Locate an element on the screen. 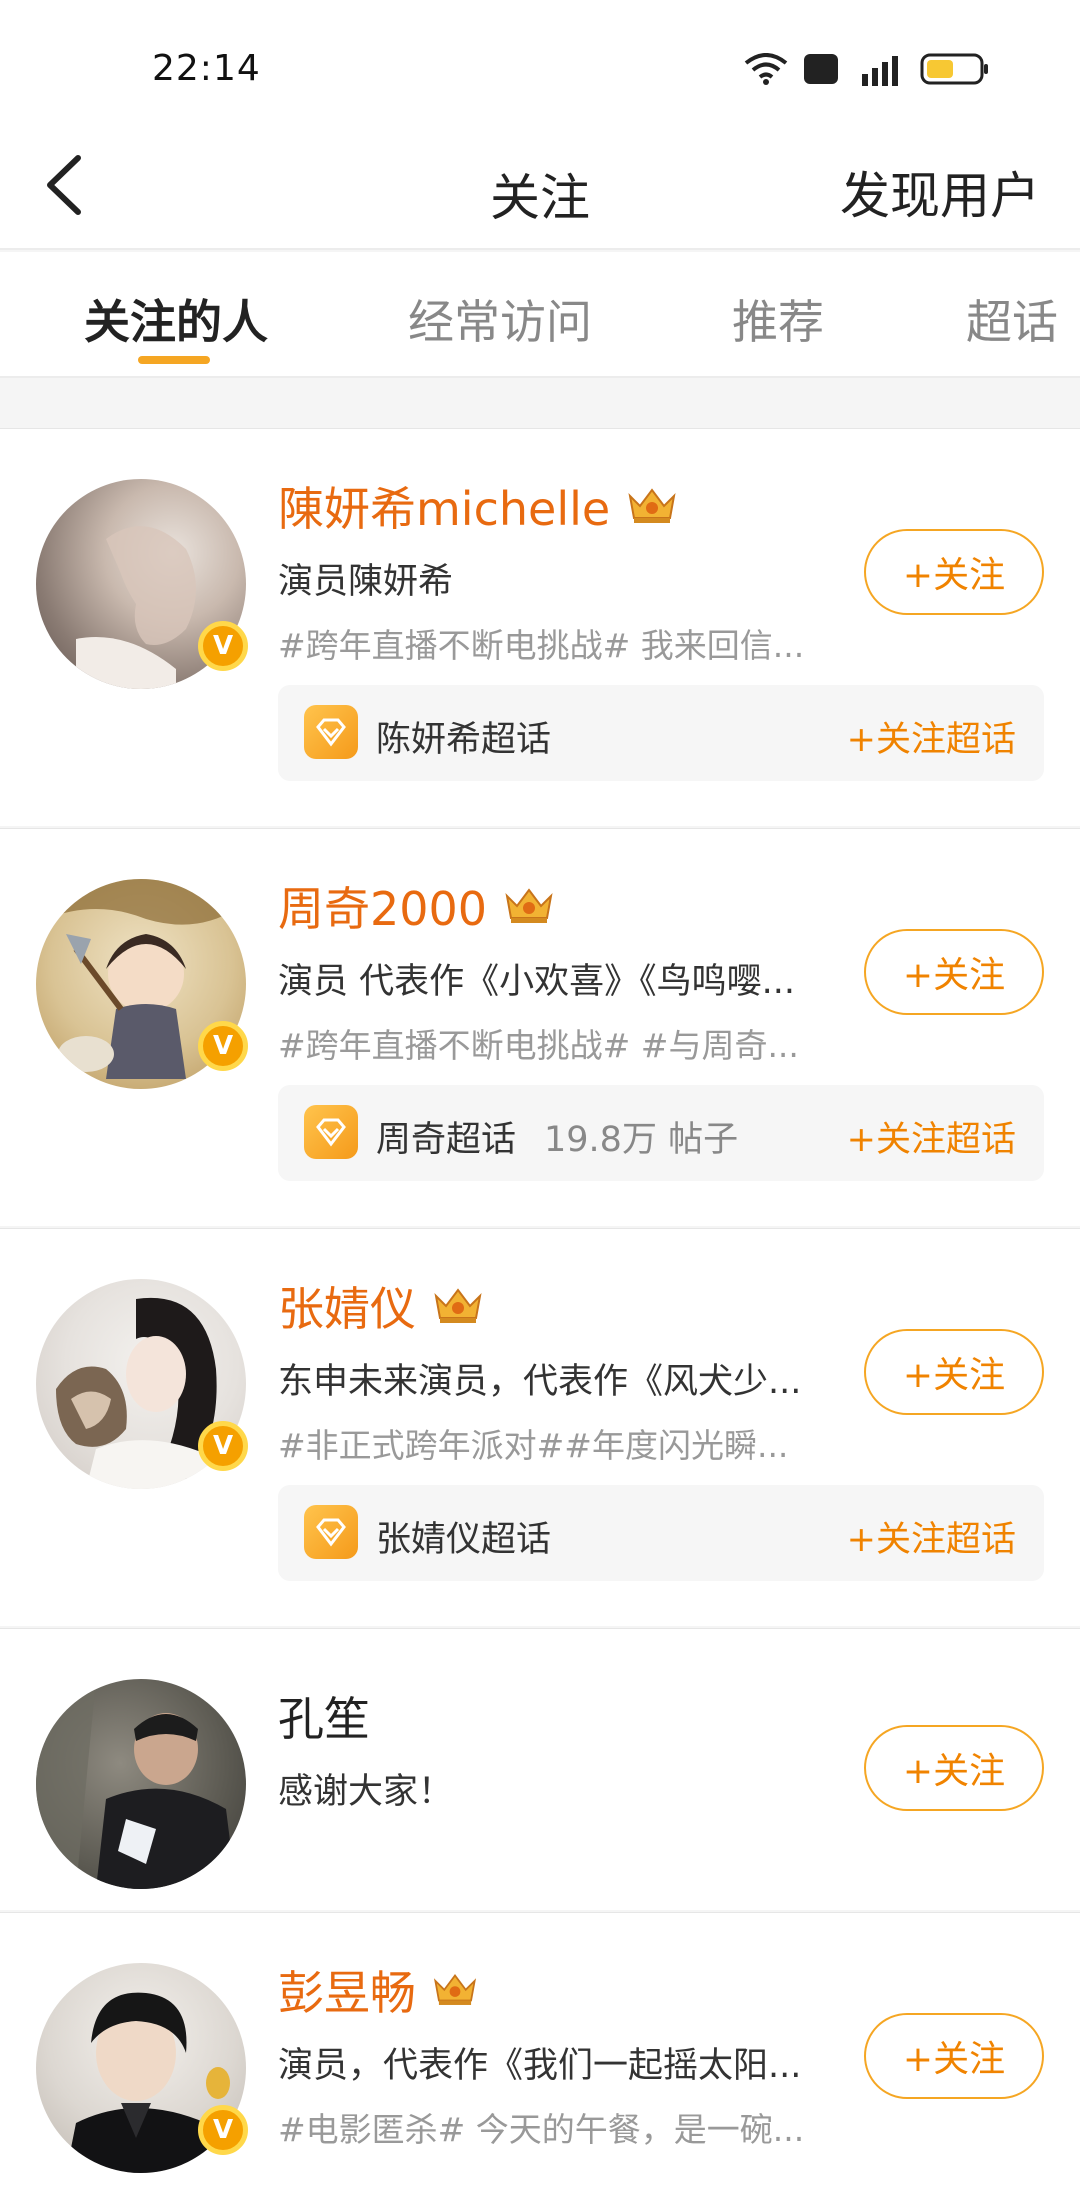 The height and width of the screenshot is (2212, 1080). super-topic-row: 张婧仪超话 +关注超话 is located at coordinates (661, 1533).